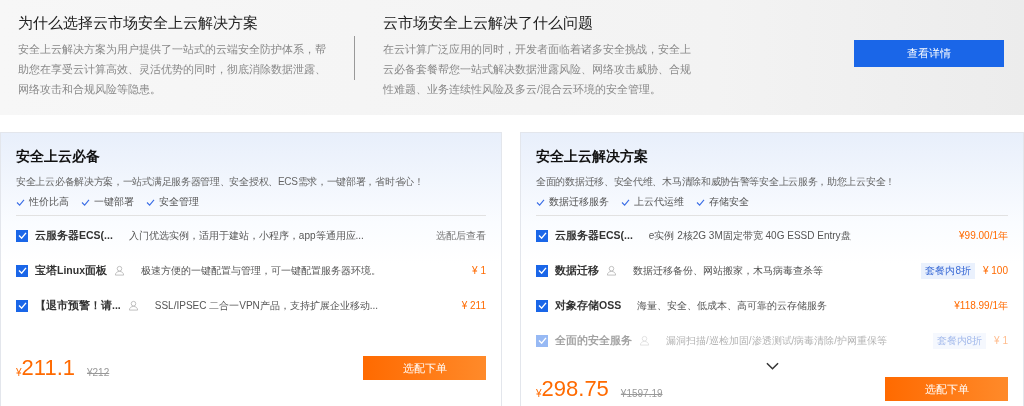 The image size is (1024, 406). What do you see at coordinates (981, 305) in the screenshot?
I see `product-price: ¥118.99/1年` at bounding box center [981, 305].